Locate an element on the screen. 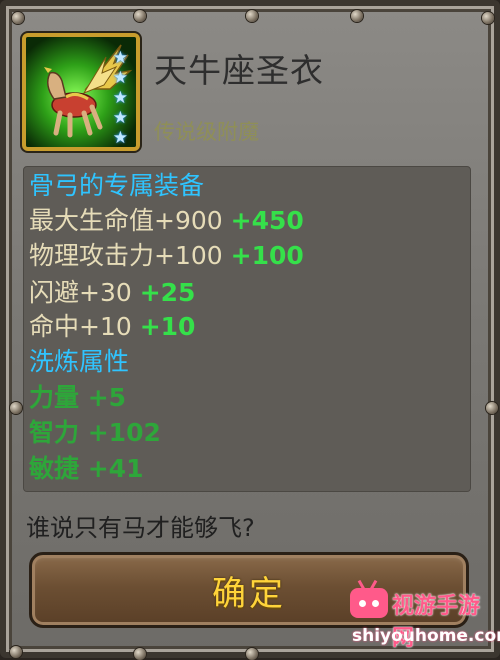 The width and height of the screenshot is (500, 660). stat-label: 最大生命值+900 is located at coordinates (126, 220).